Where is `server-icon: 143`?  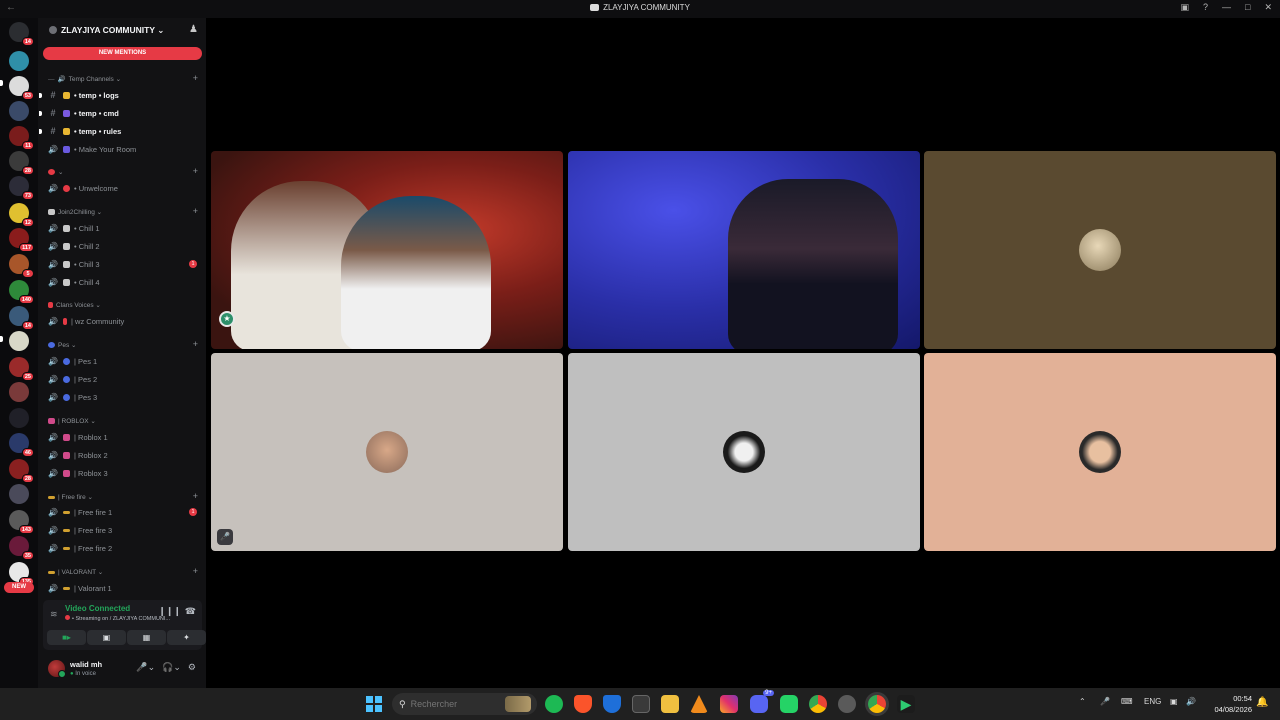
server-icon: 143 is located at coordinates (21, 522).